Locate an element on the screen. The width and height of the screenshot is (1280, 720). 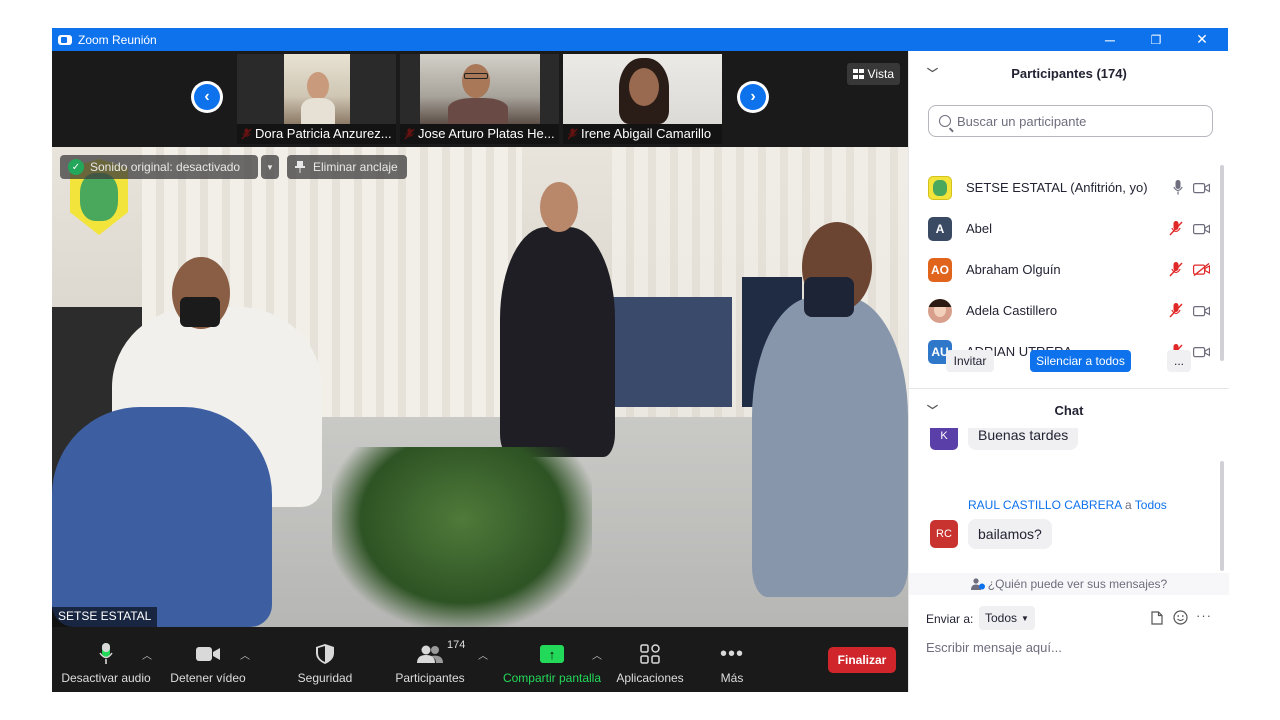
next-page-button: › is located at coordinates (753, 97).